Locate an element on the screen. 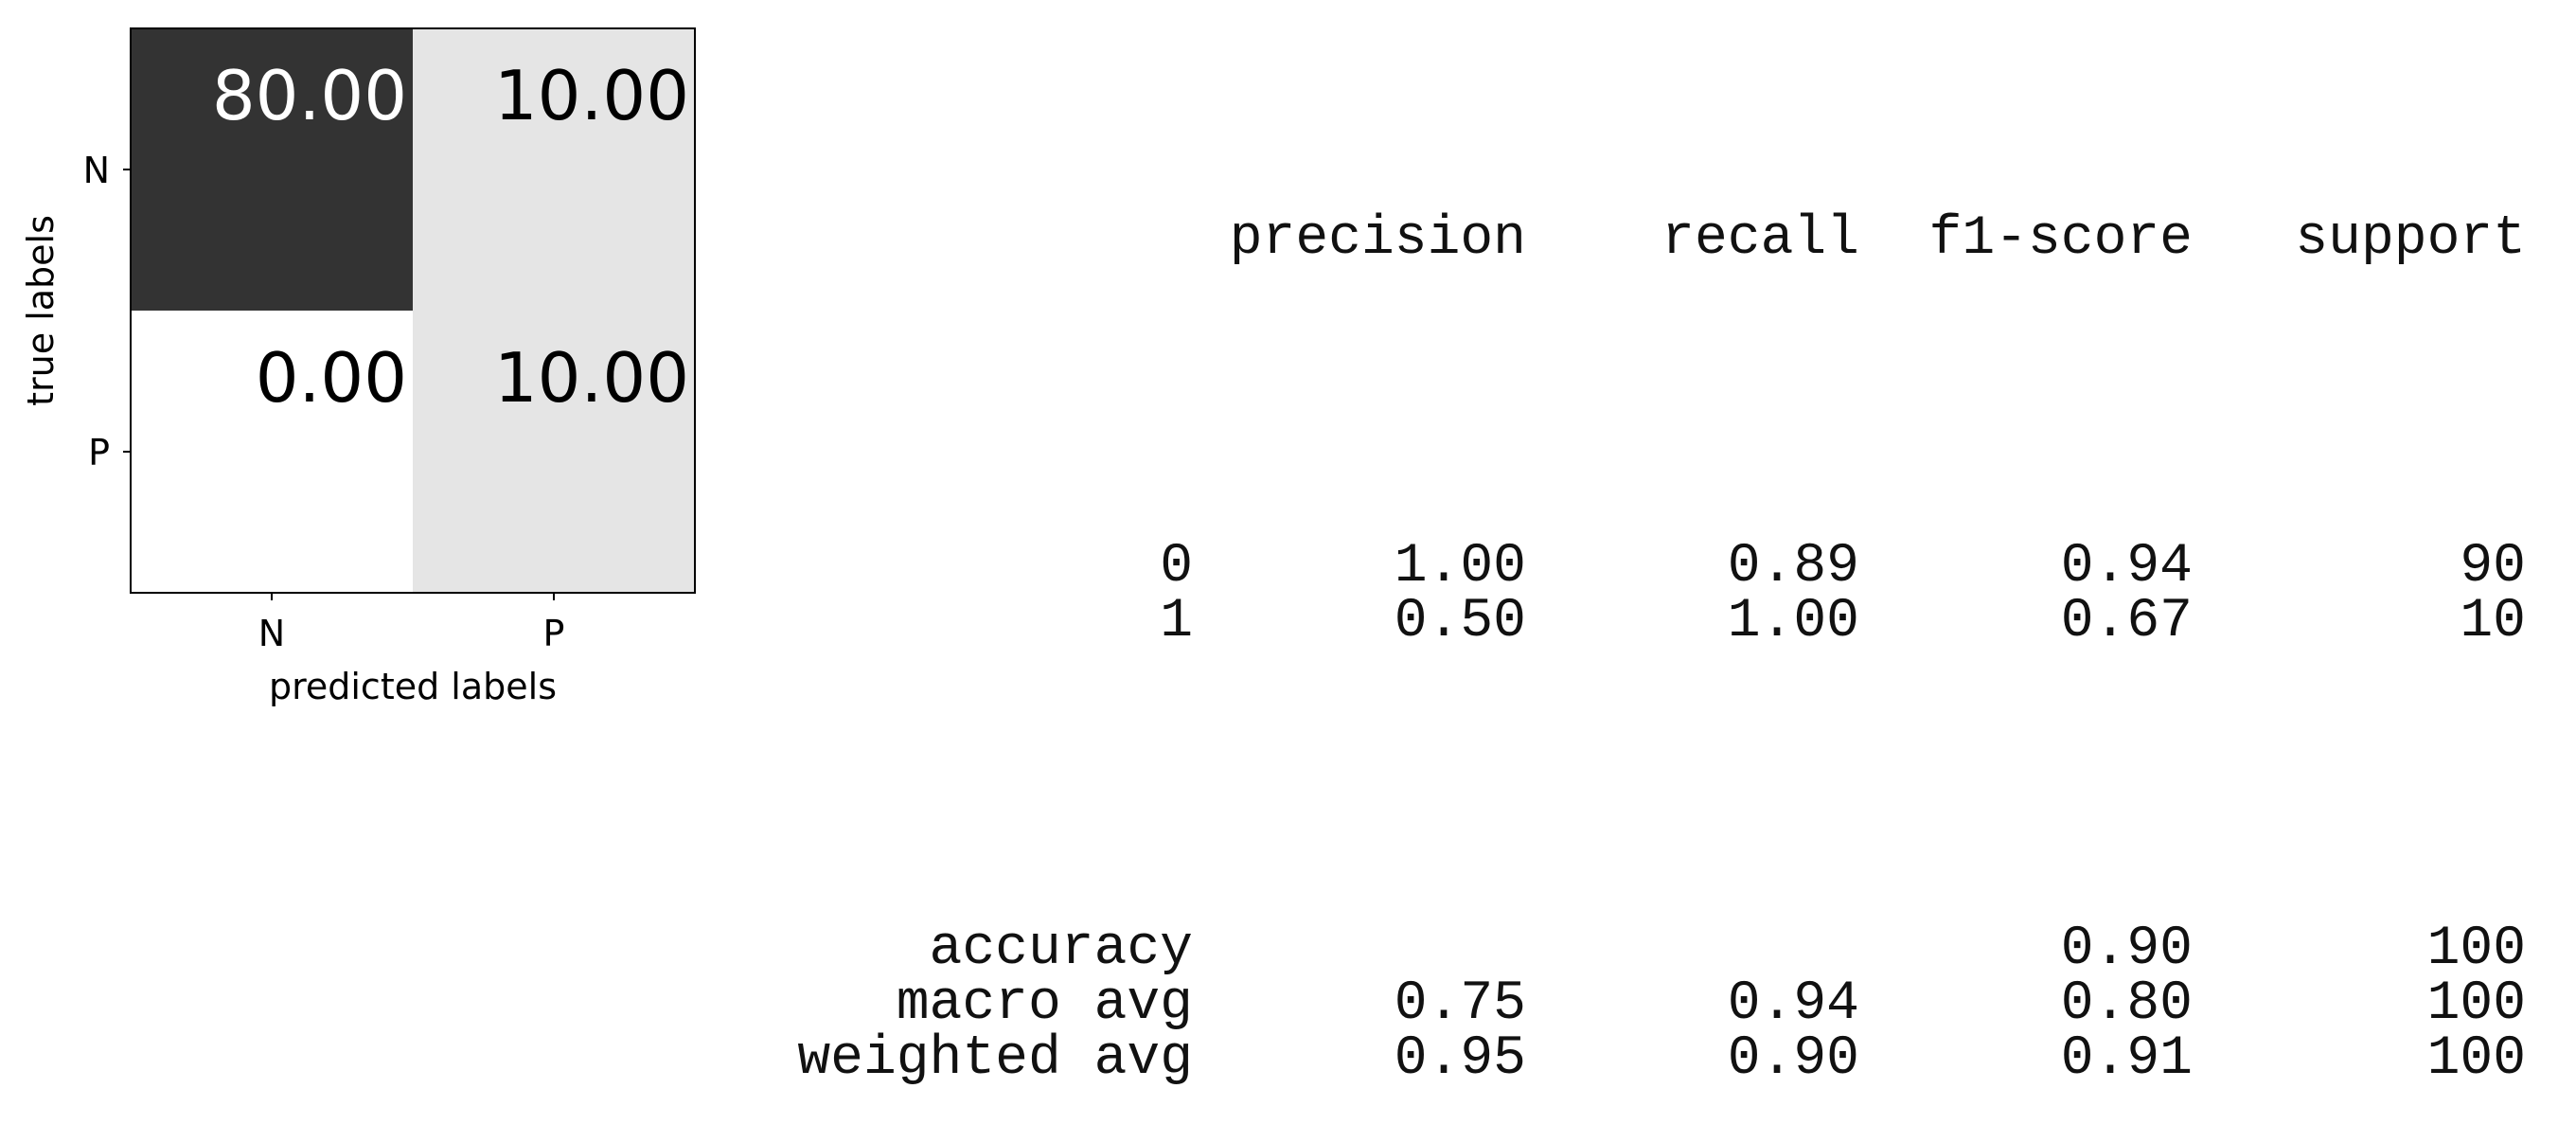 Image resolution: width=2576 pixels, height=1142 pixels. support-value: 10 is located at coordinates (2493, 621).